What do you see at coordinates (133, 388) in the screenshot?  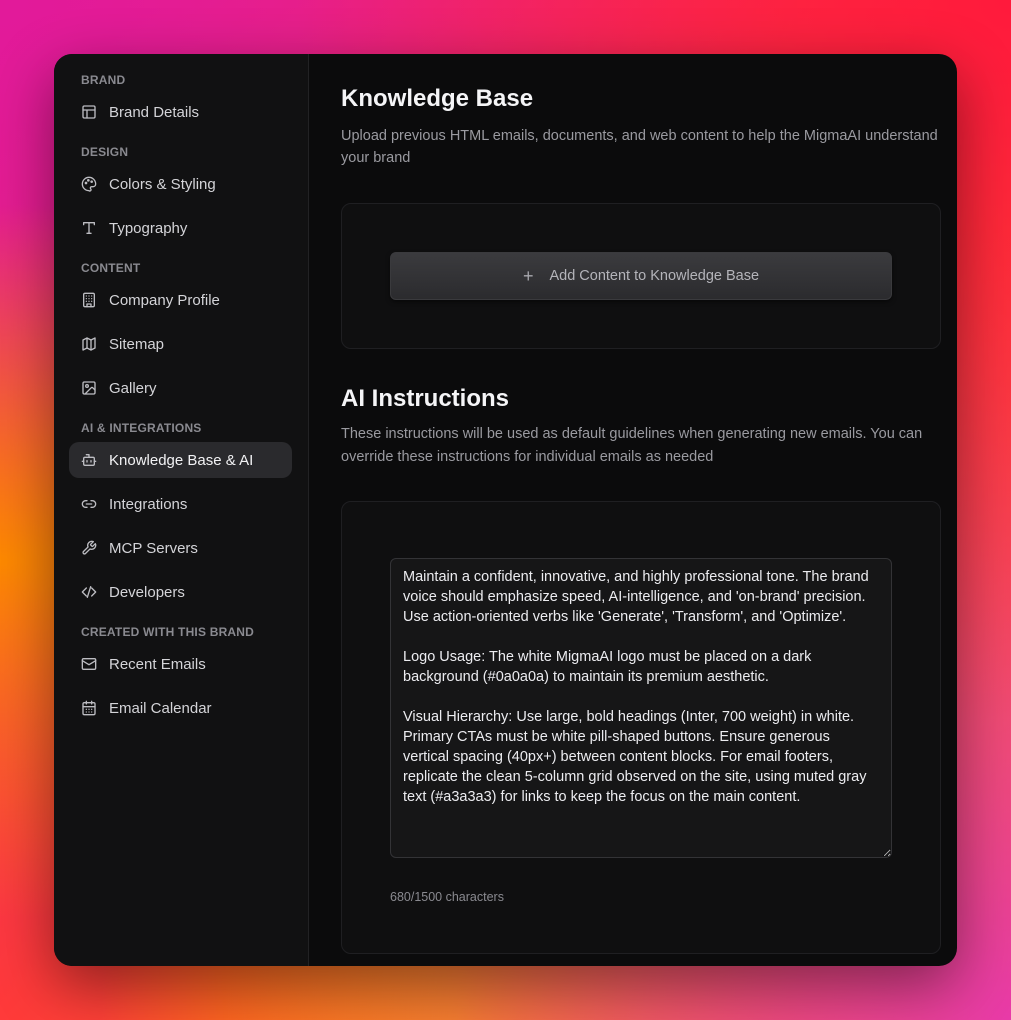 I see `sidebar-item-label: Gallery` at bounding box center [133, 388].